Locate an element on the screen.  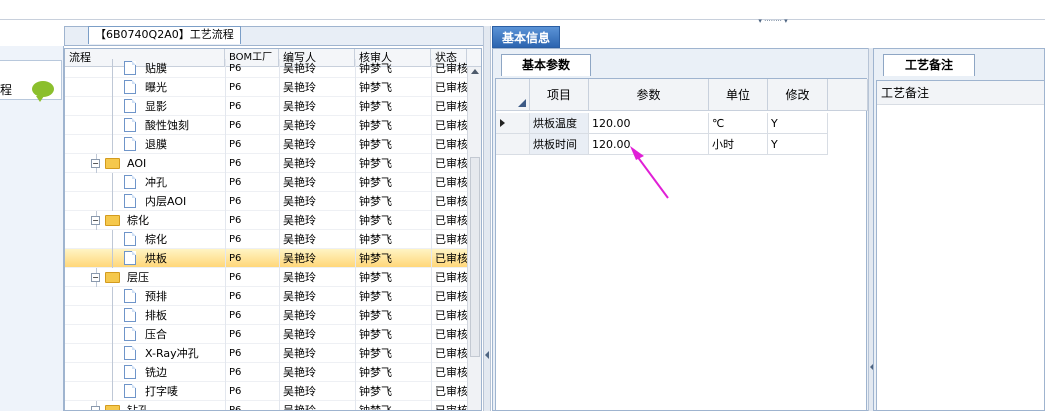
splitter-left is located at coordinates (487, 218).